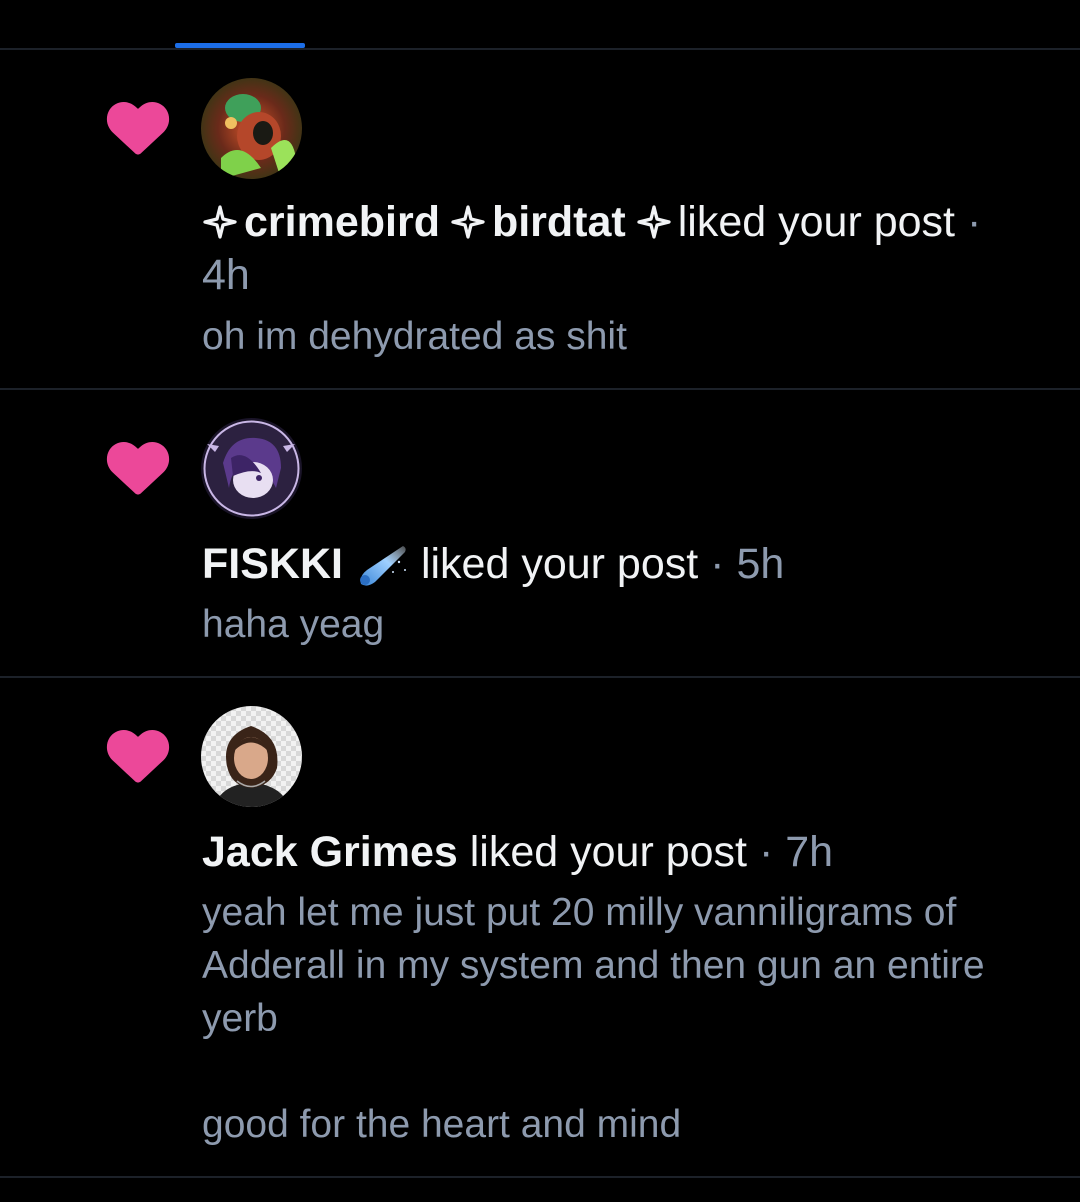 The height and width of the screenshot is (1202, 1080). I want to click on username: Jack Grimes, so click(330, 852).